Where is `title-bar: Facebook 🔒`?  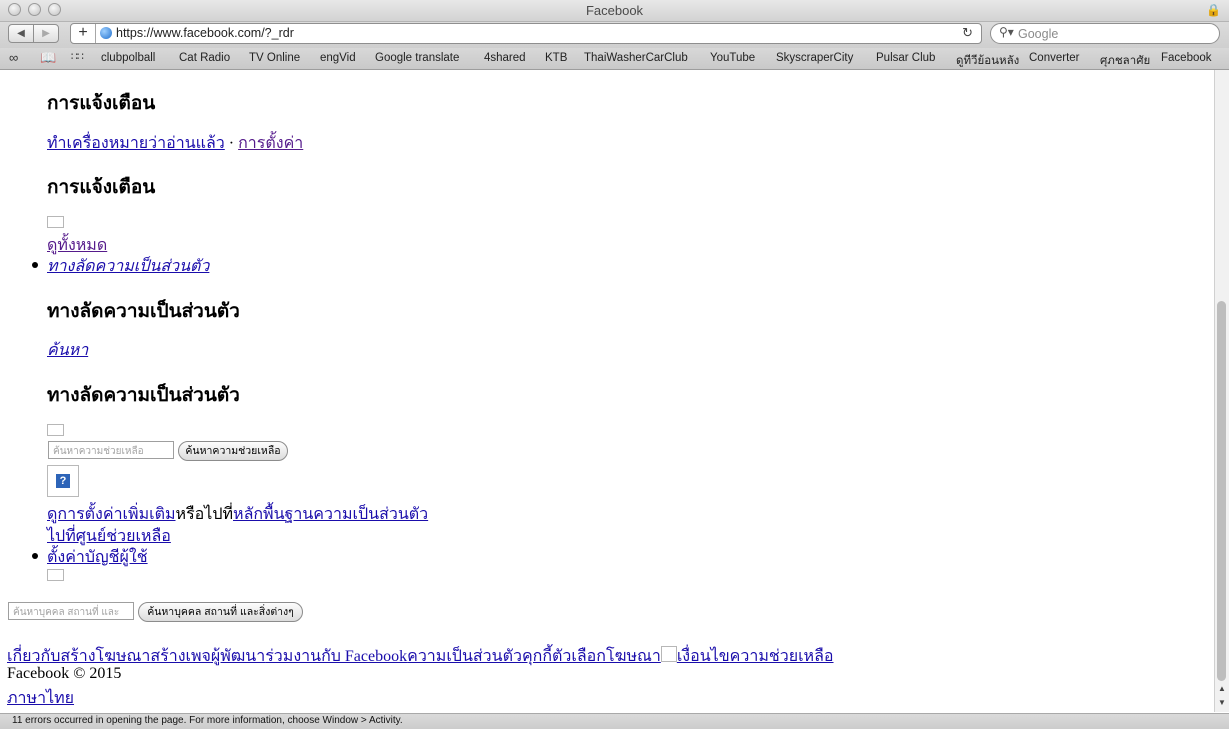 title-bar: Facebook 🔒 is located at coordinates (614, 11).